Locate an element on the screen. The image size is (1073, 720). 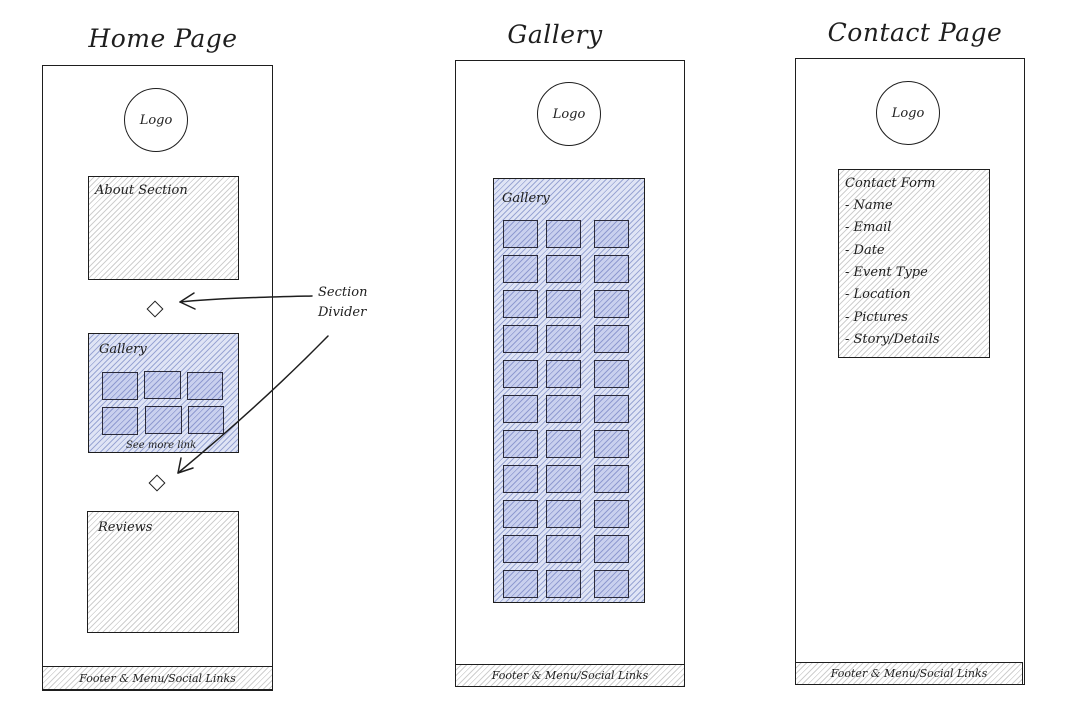
about-section: About Section is located at coordinates (163, 228).